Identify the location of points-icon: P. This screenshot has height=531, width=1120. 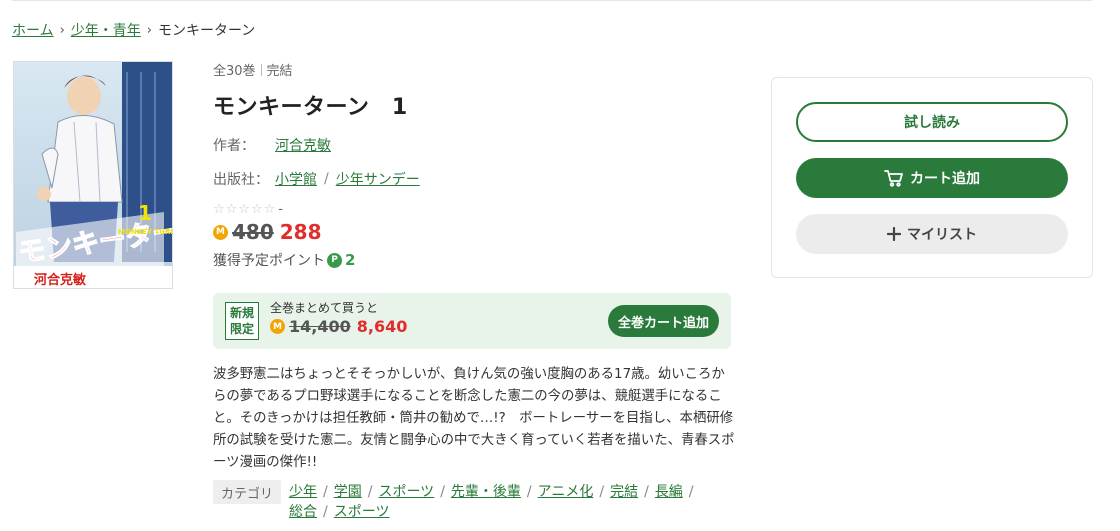
(334, 260).